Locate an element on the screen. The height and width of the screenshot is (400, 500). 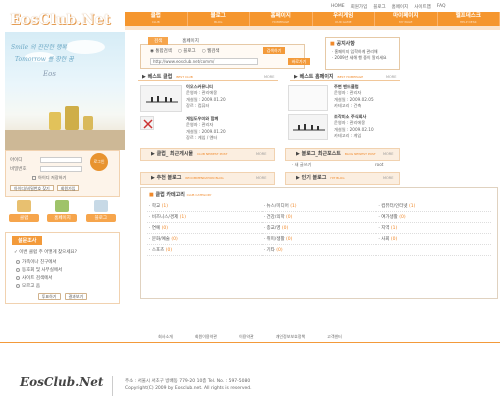
nav-our-game: 우리게임 OUR GAME is located at coordinates (344, 19).